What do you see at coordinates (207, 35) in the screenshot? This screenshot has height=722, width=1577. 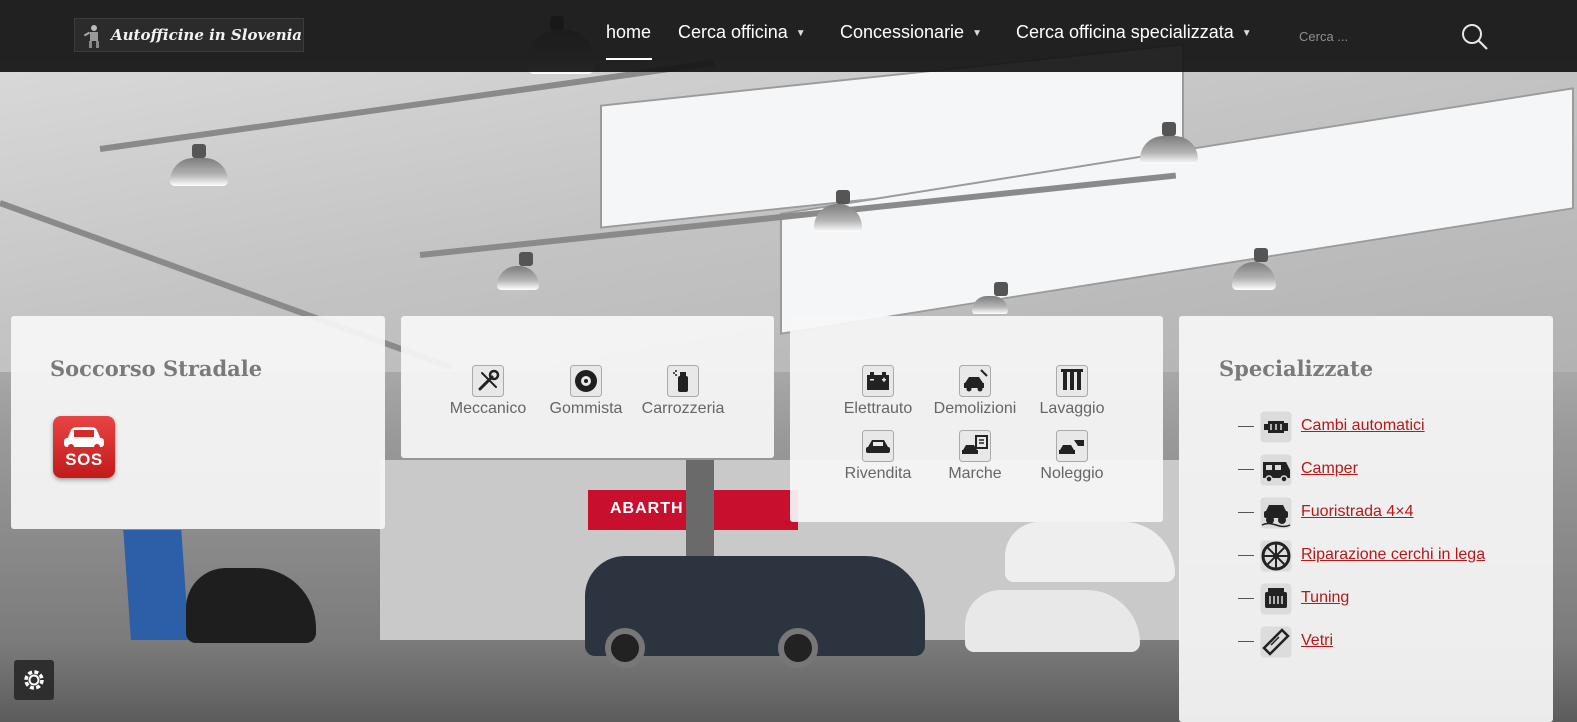 I see `logo-text: Autofficine in Slovenia` at bounding box center [207, 35].